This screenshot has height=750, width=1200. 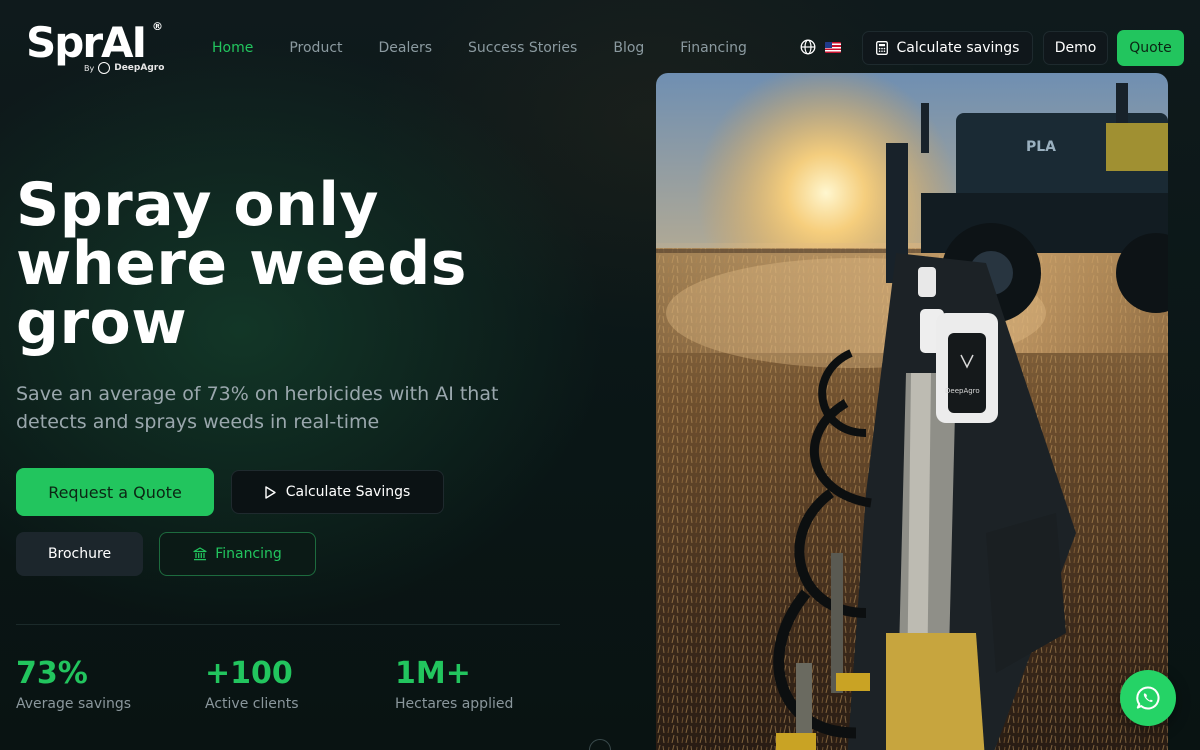 I want to click on nav-item-success-stories: Success Stories, so click(x=522, y=48).